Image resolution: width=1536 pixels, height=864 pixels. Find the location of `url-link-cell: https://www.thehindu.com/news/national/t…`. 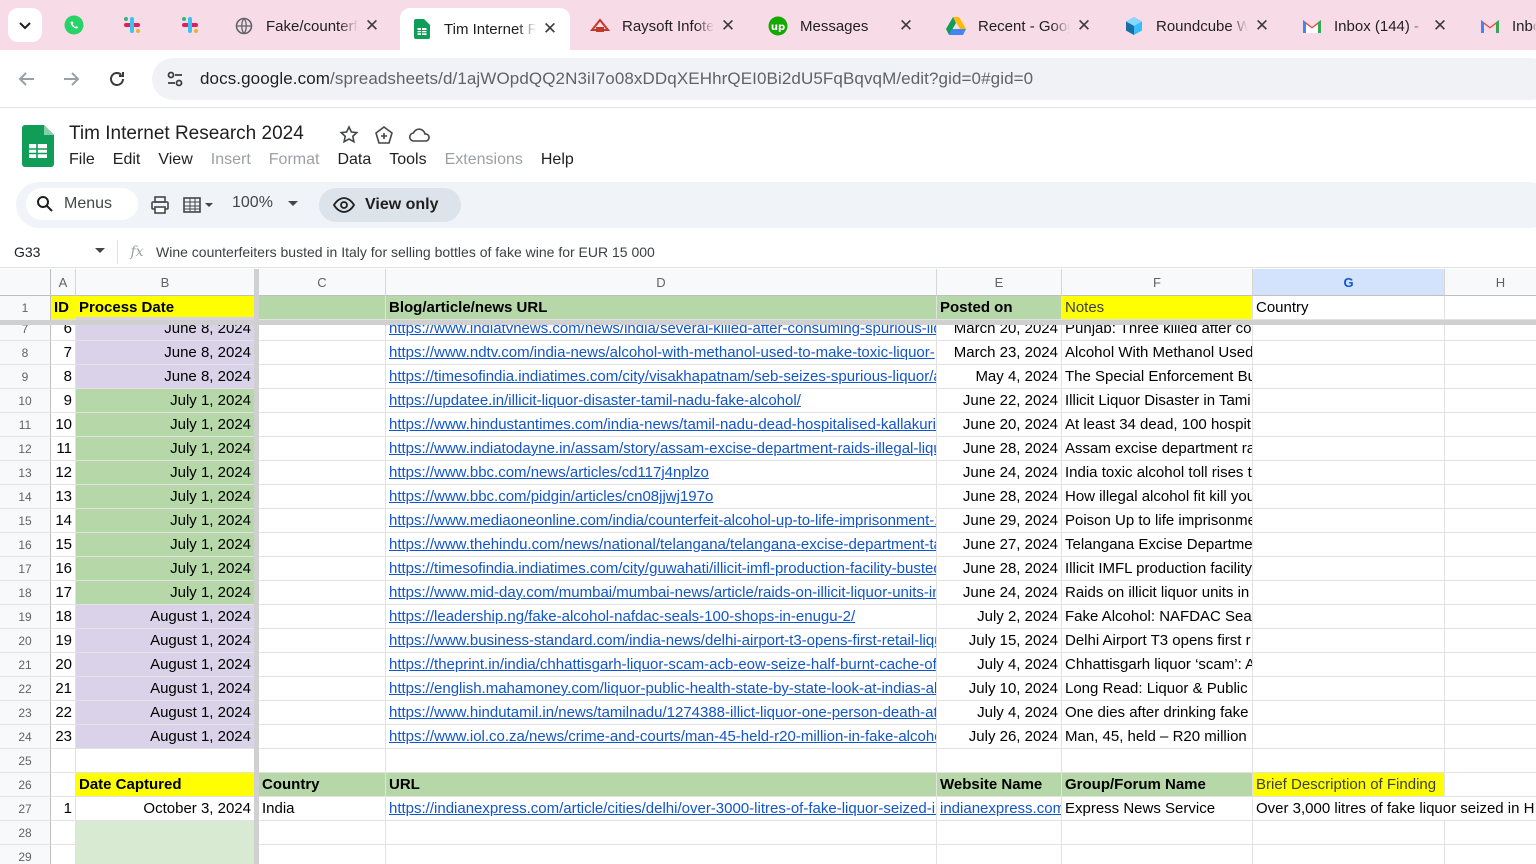

url-link-cell: https://www.thehindu.com/news/national/t… is located at coordinates (661, 545).